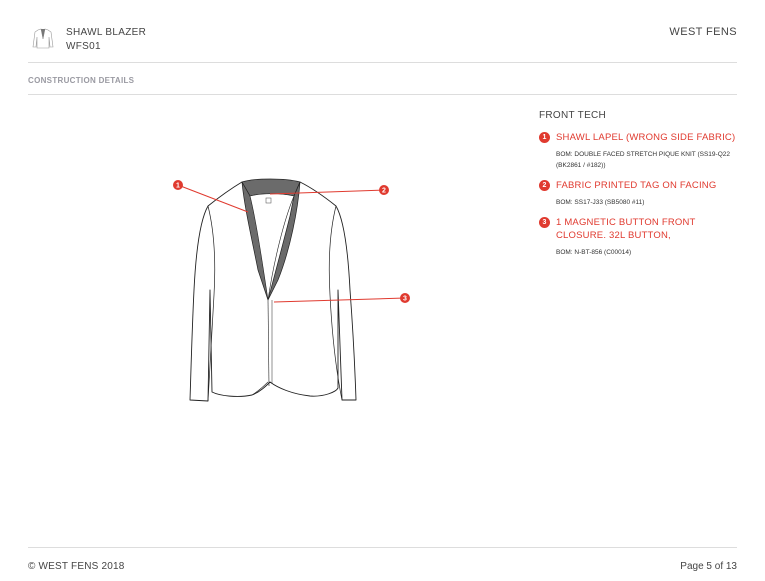  Describe the element at coordinates (43, 38) in the screenshot. I see `blazer-thumbnail-icon` at that location.